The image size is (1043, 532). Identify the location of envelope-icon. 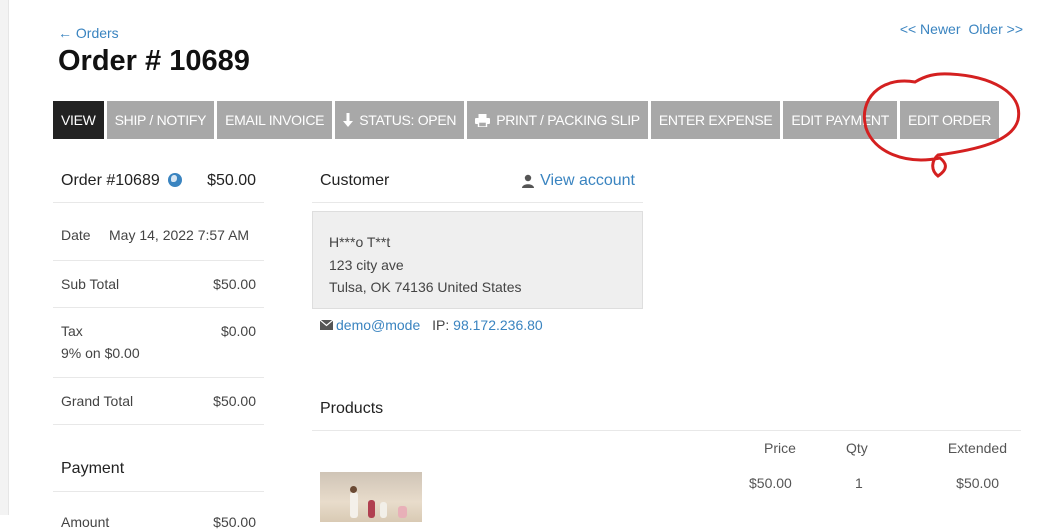
(326, 324).